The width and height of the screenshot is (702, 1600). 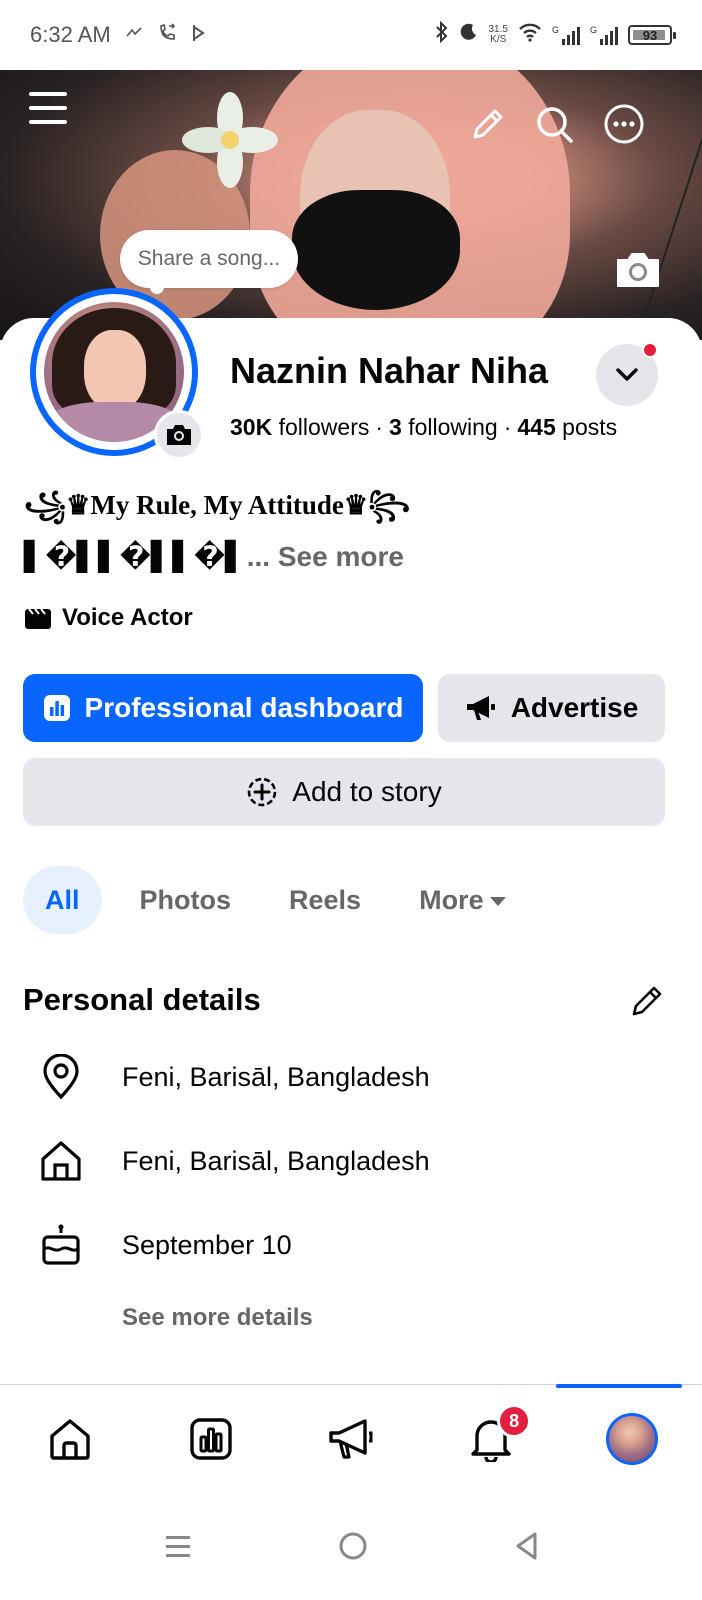 I want to click on bluetooth-icon, so click(x=442, y=34).